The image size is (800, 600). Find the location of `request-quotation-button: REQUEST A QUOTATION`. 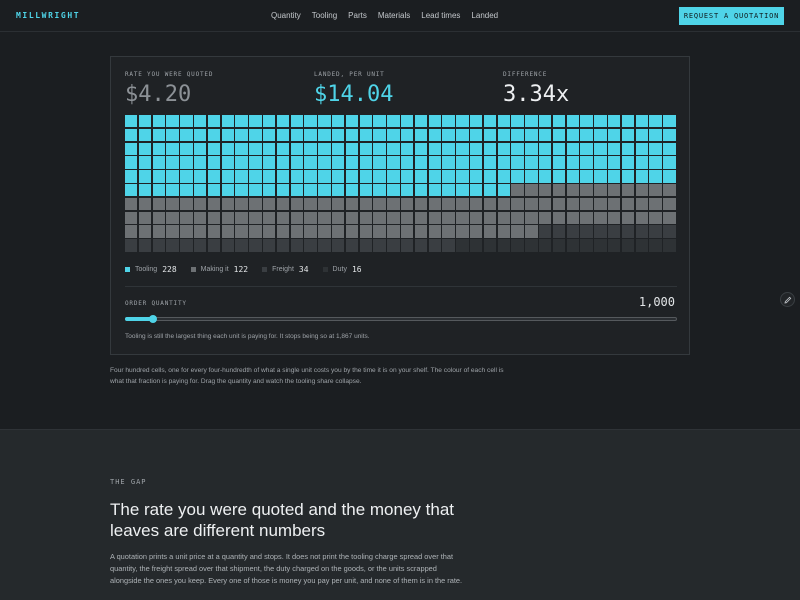

request-quotation-button: REQUEST A QUOTATION is located at coordinates (731, 16).